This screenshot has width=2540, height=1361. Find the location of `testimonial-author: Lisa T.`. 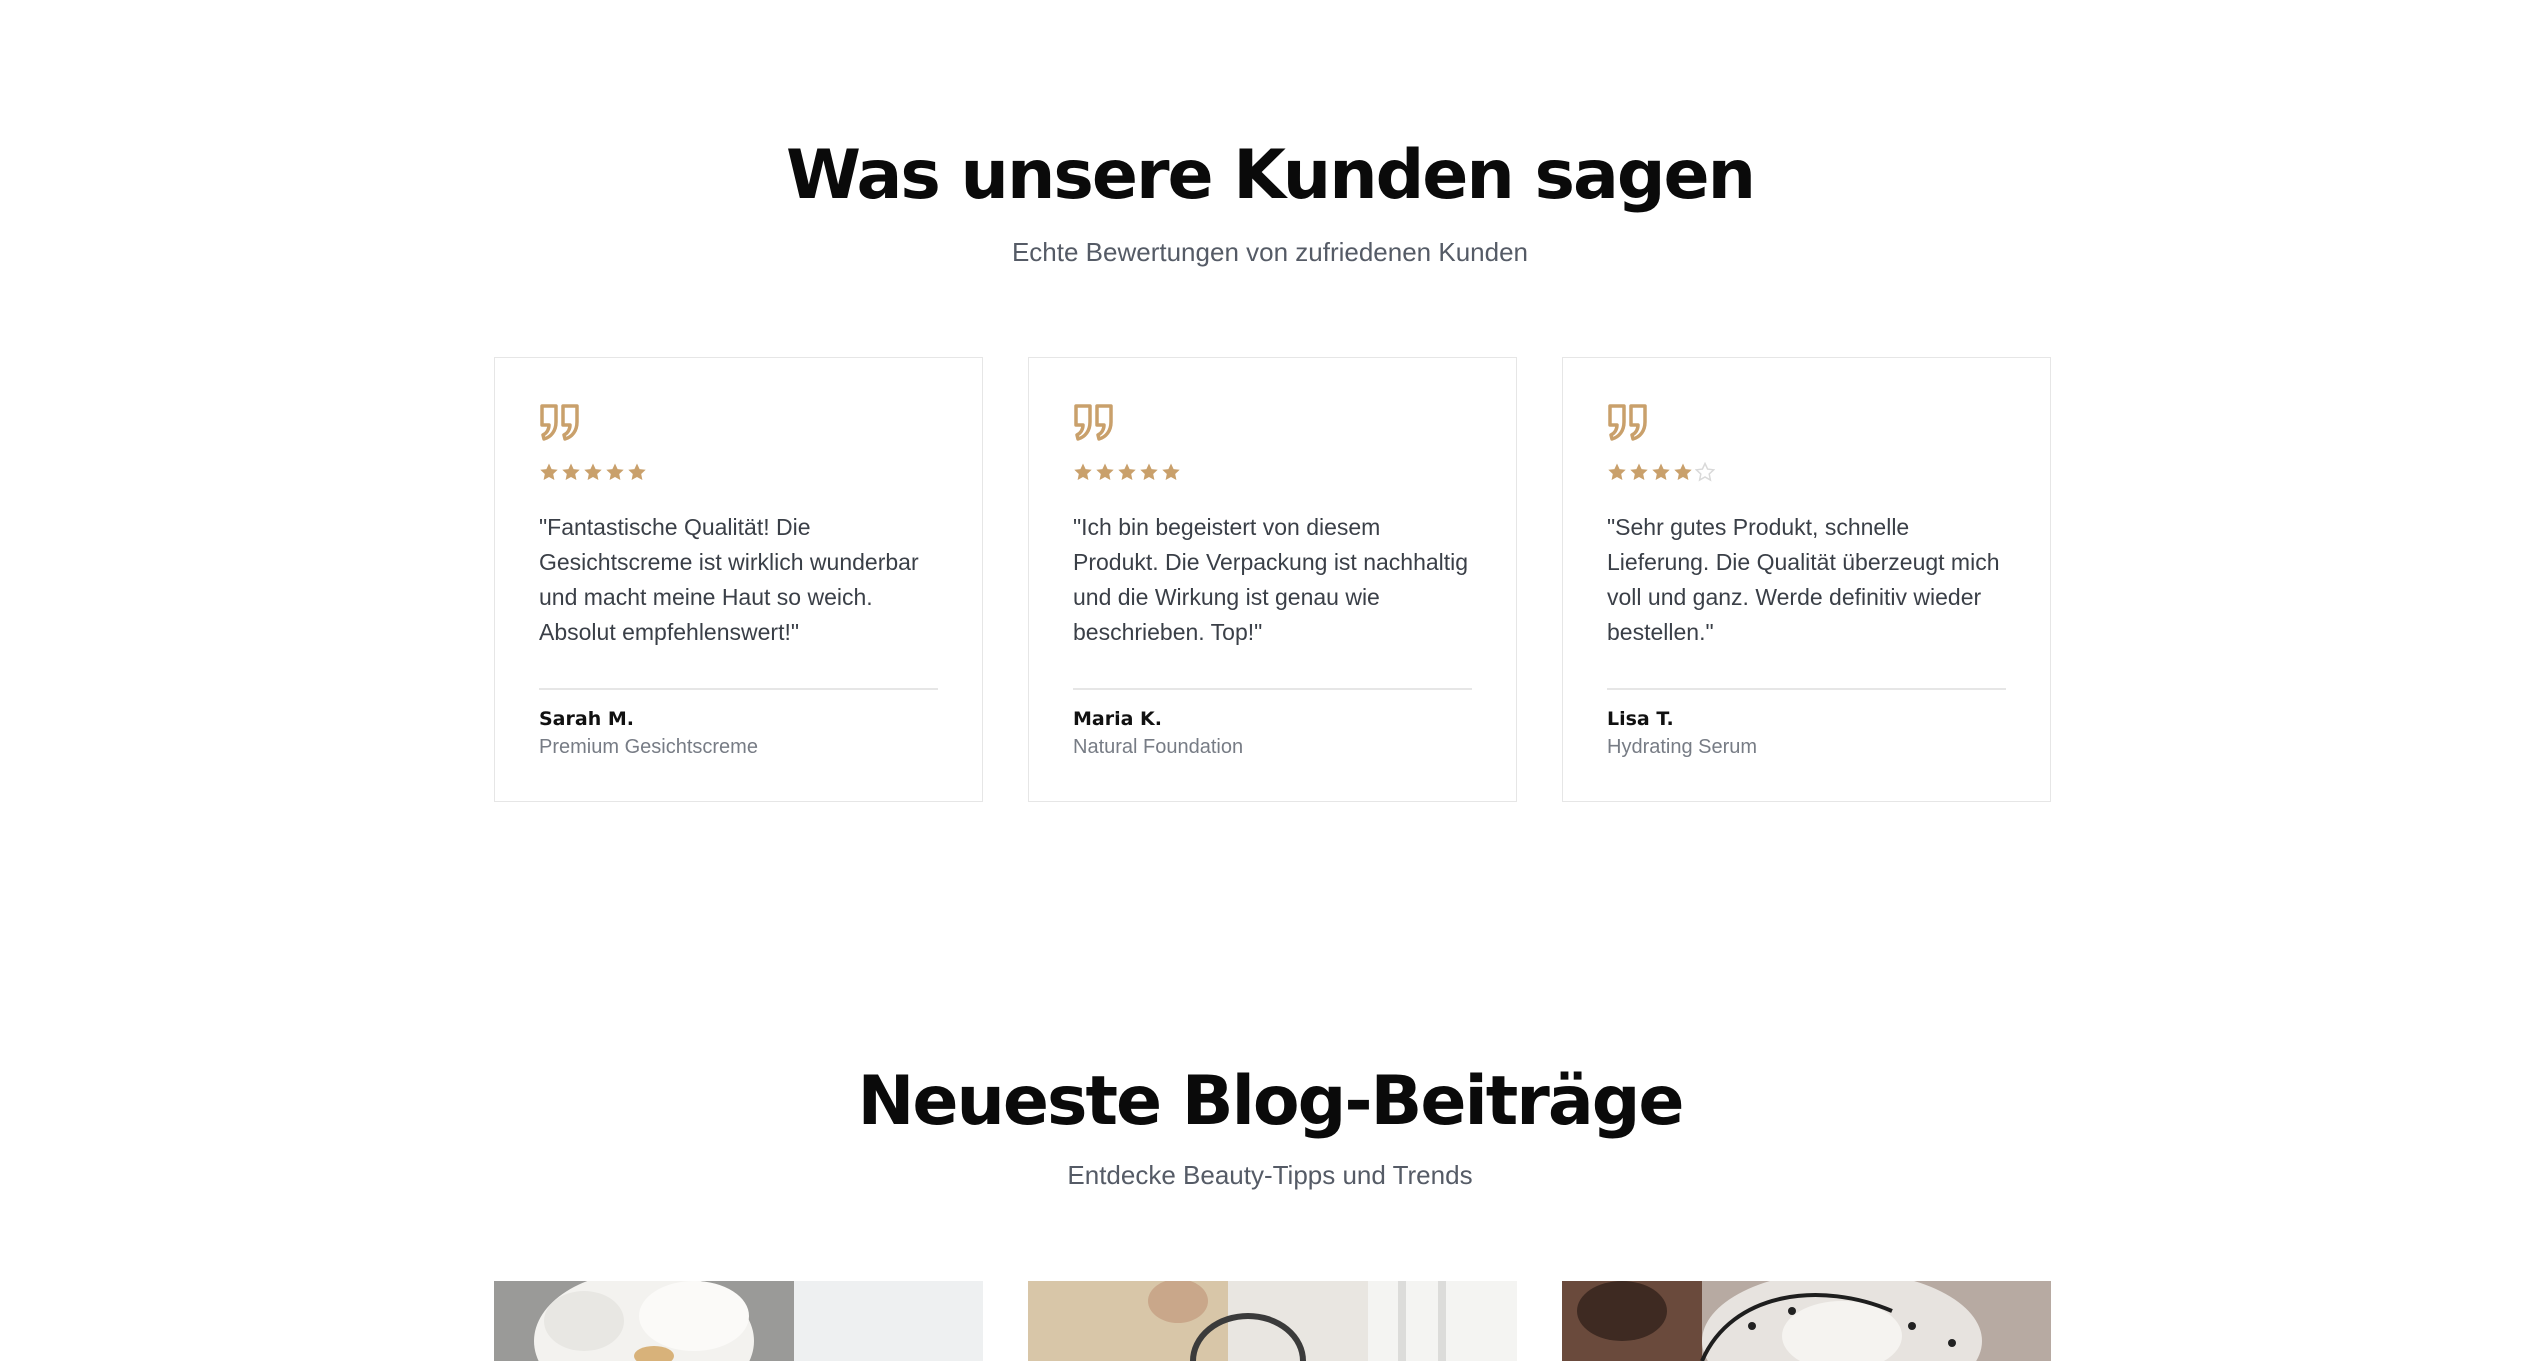

testimonial-author: Lisa T. is located at coordinates (1640, 719).